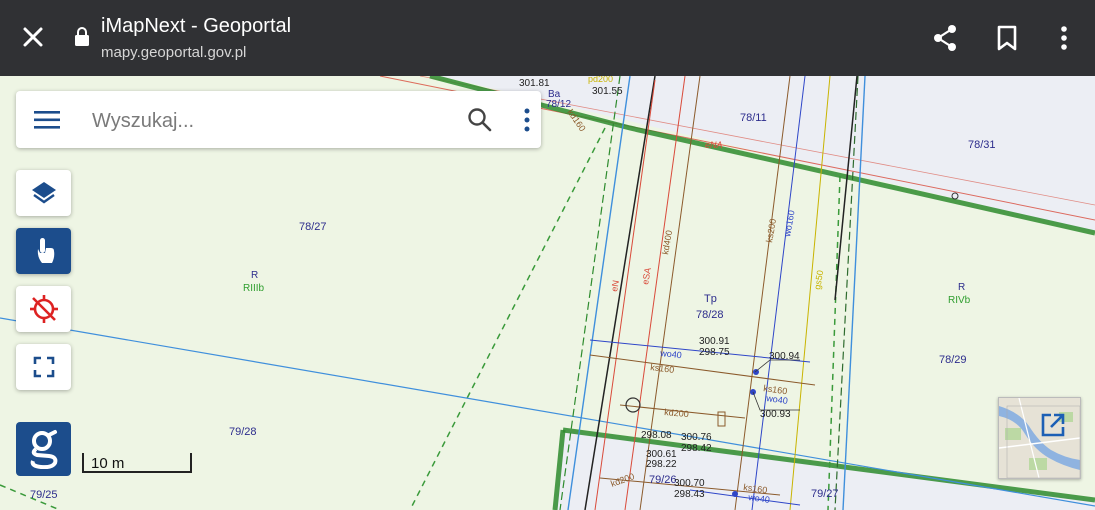 This screenshot has width=1095, height=510. I want to click on touch-info-icon, so click(45, 250).